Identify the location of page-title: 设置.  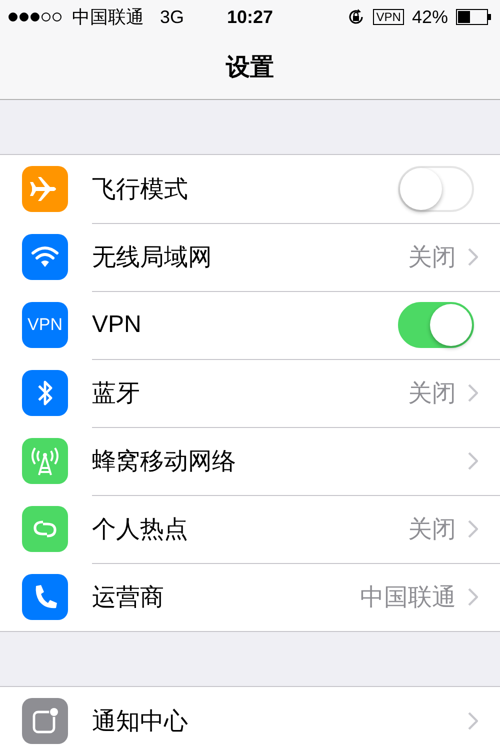
(250, 67).